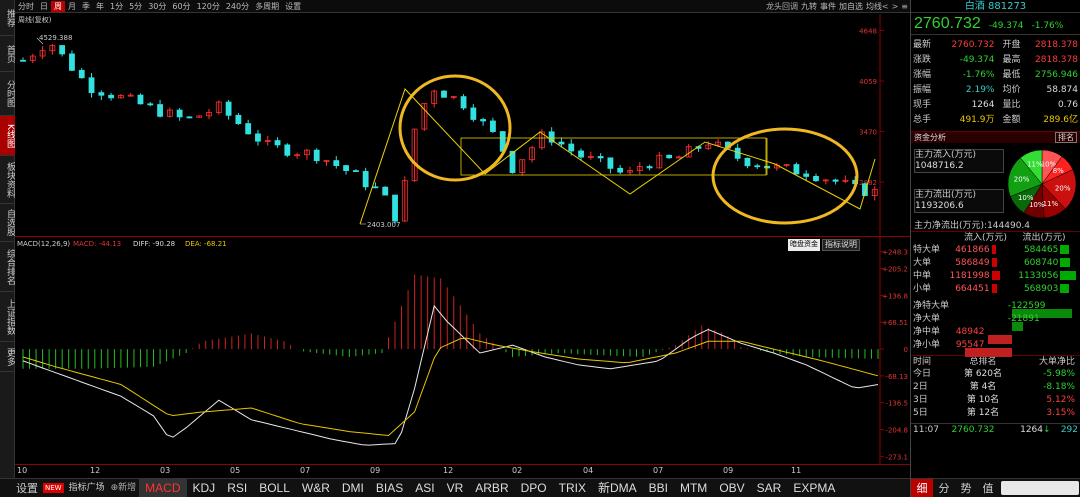  I want to click on tab-minute: 分, so click(944, 488).